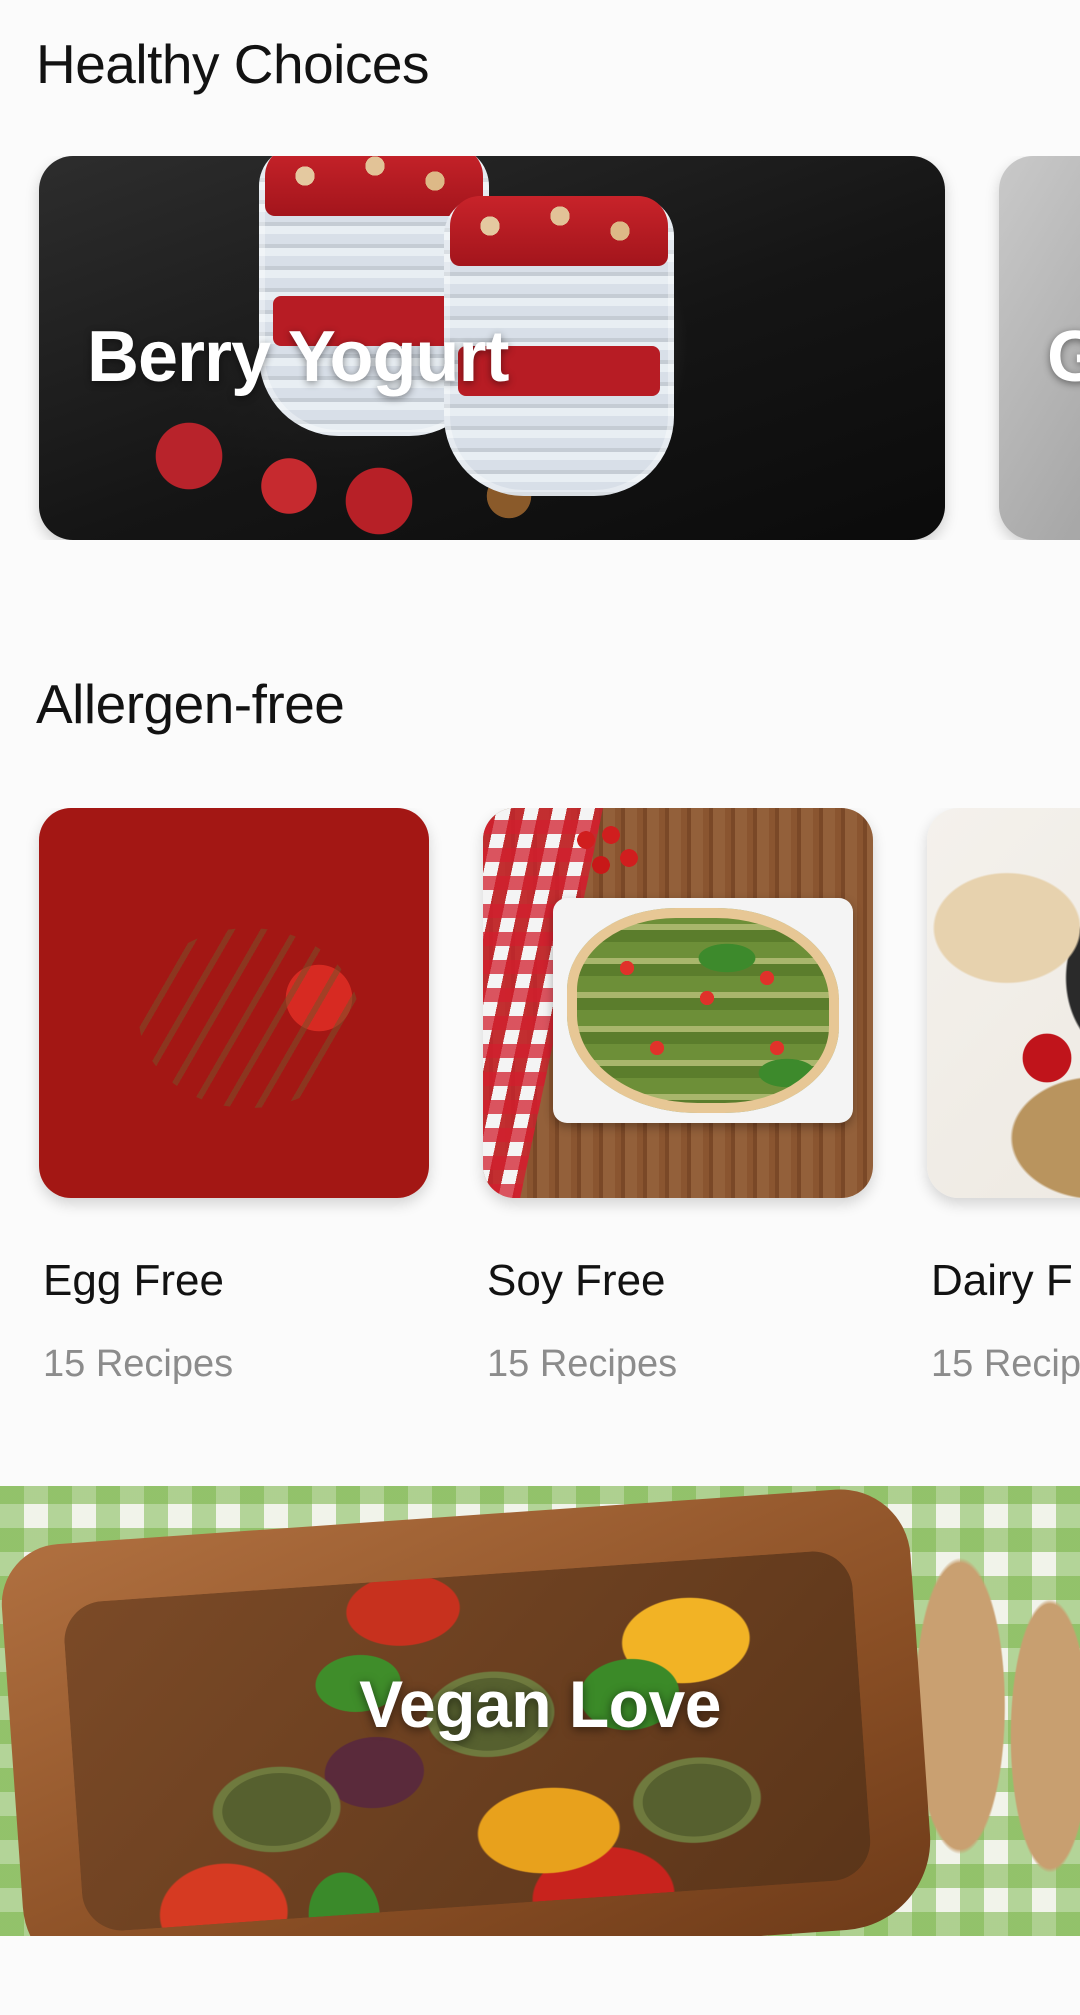  I want to click on category-image-egg-free, so click(234, 1003).